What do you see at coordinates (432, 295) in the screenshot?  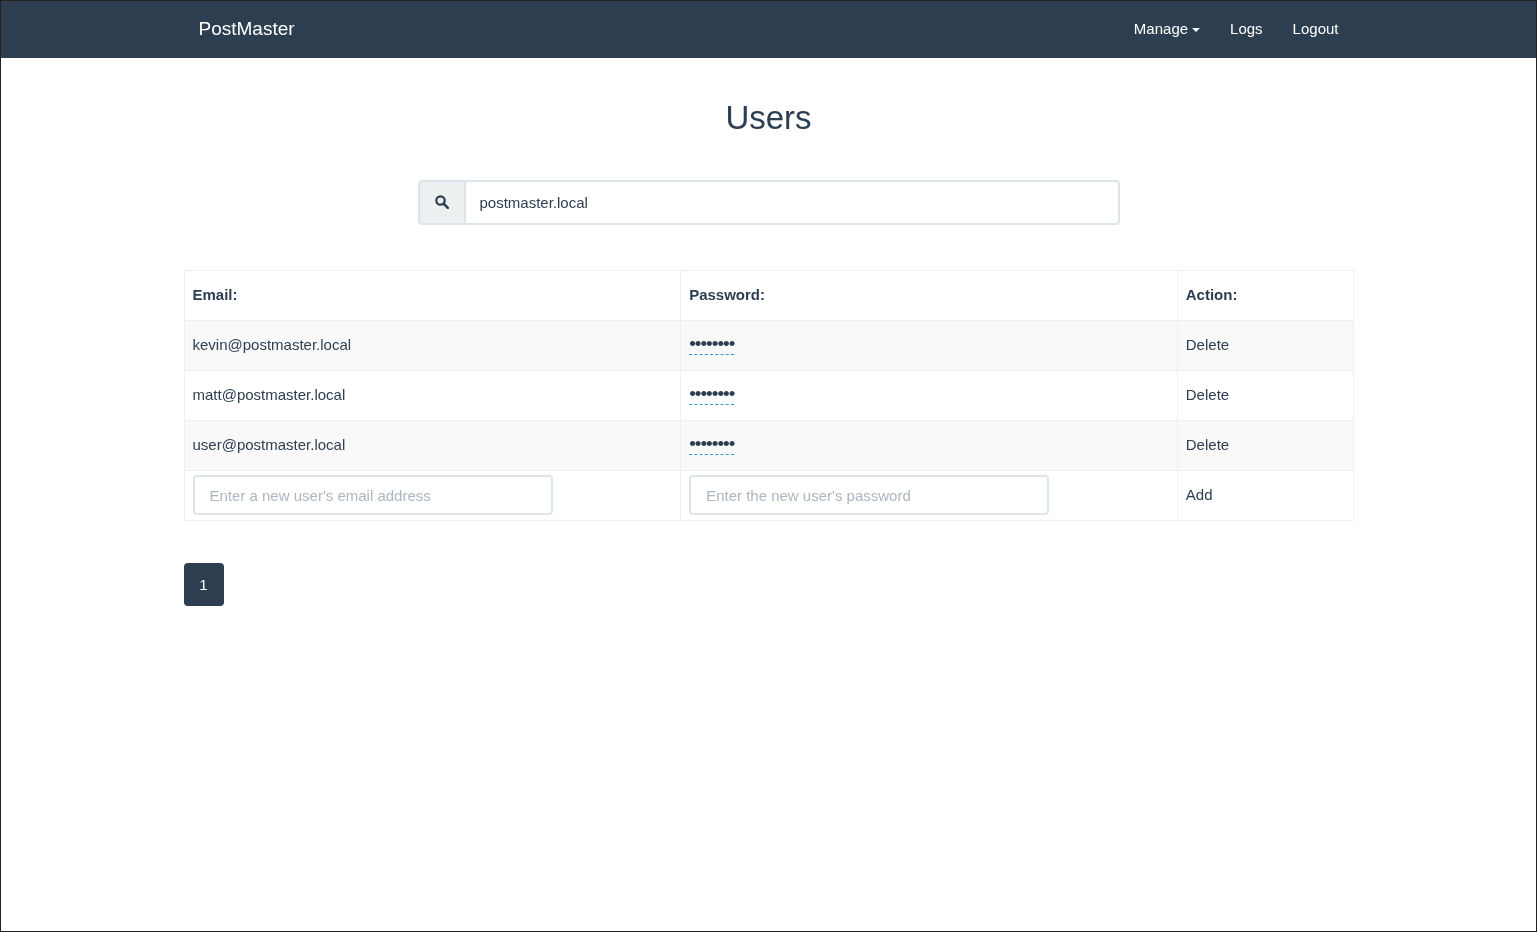 I see `column-header: Email:` at bounding box center [432, 295].